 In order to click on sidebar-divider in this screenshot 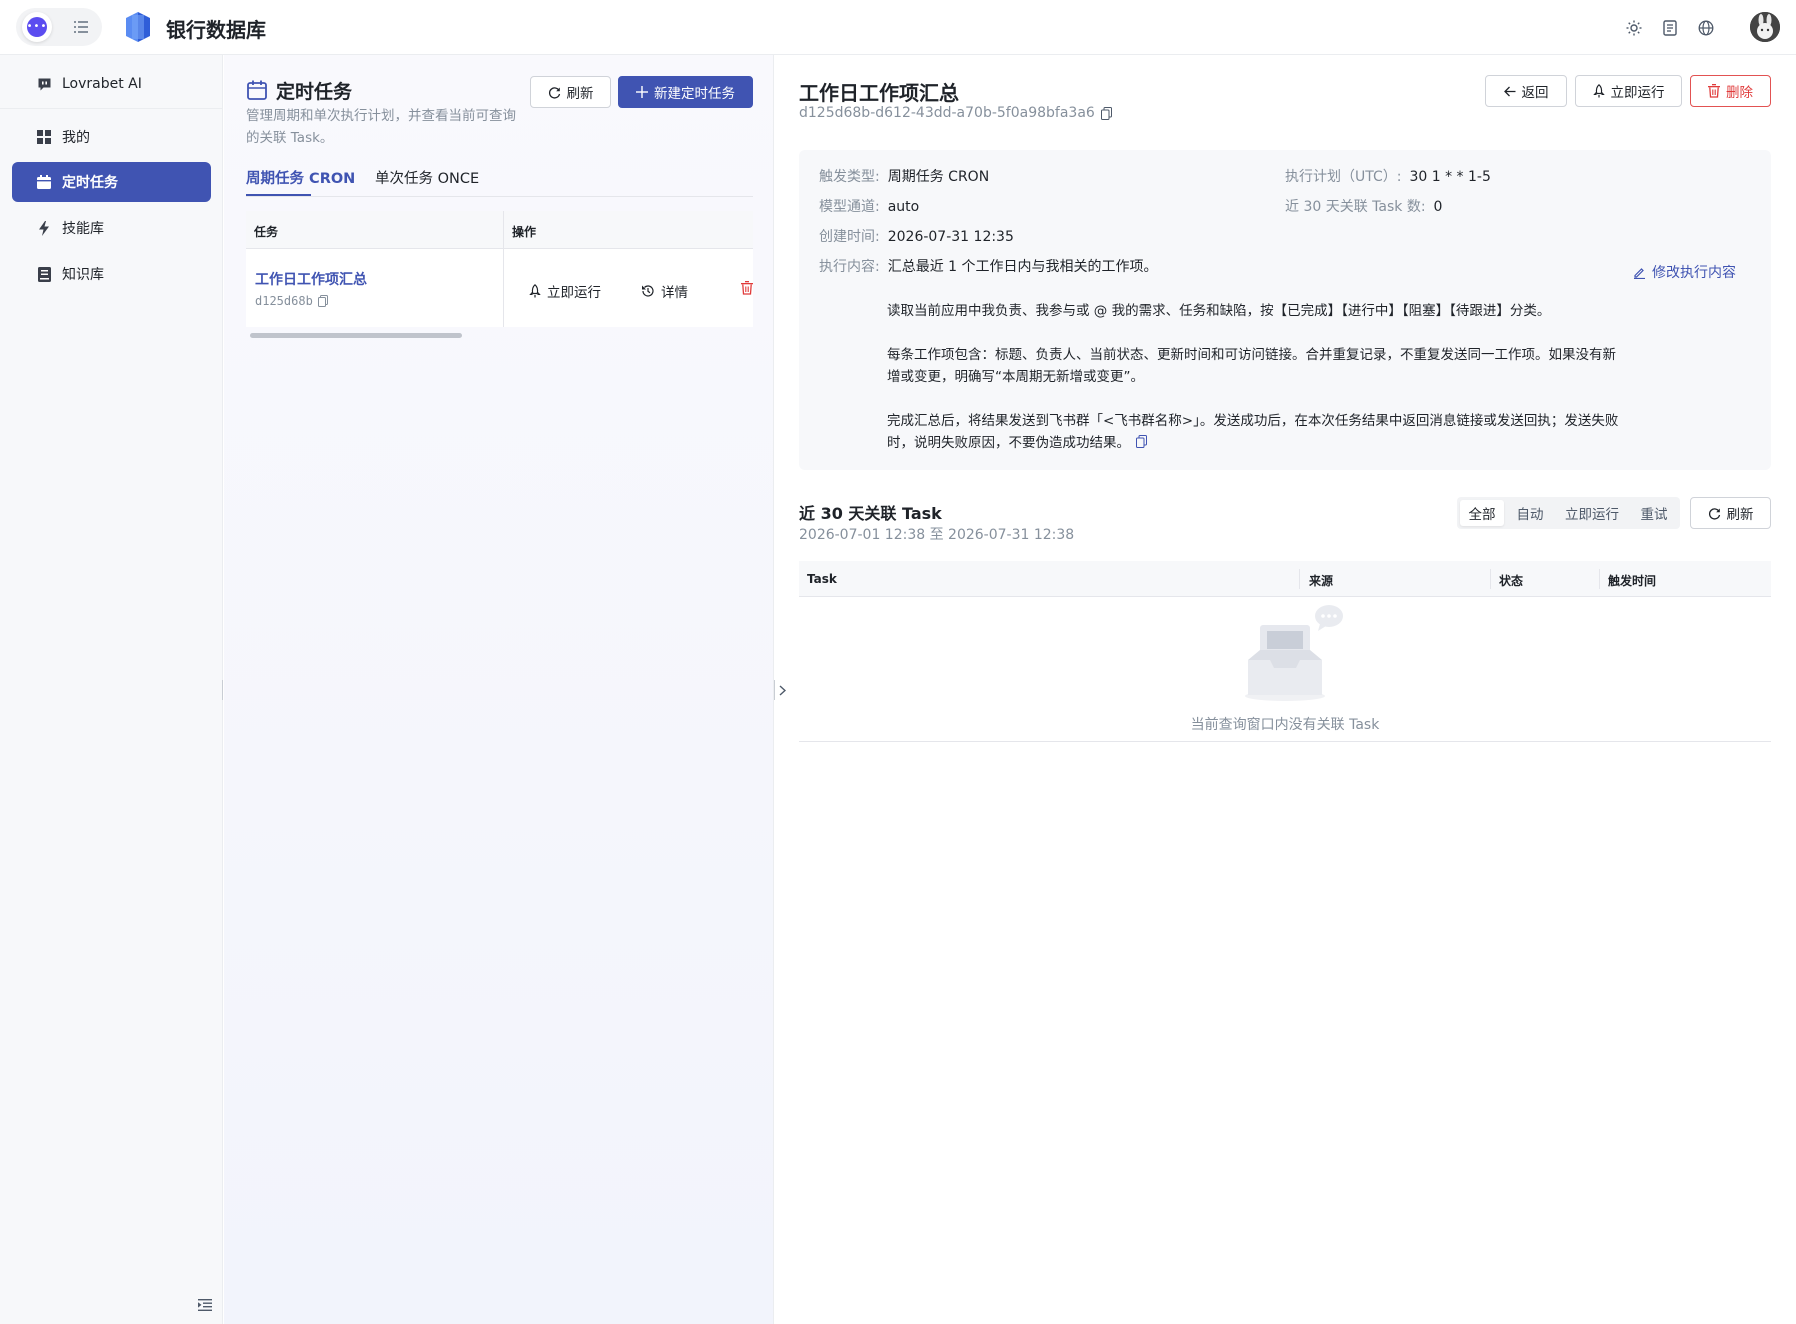, I will do `click(111, 108)`.